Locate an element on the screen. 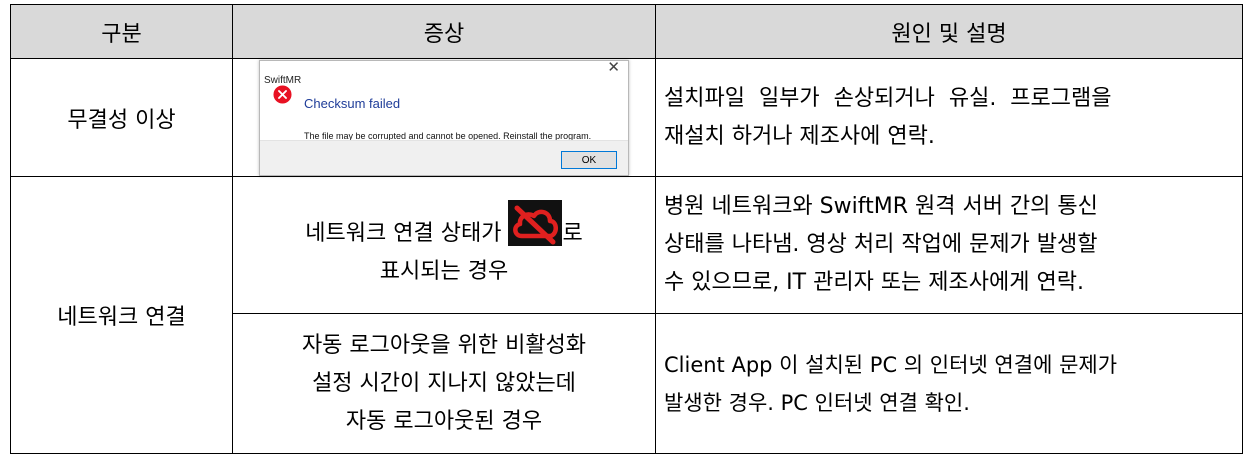  error-circle-icon is located at coordinates (282, 94).